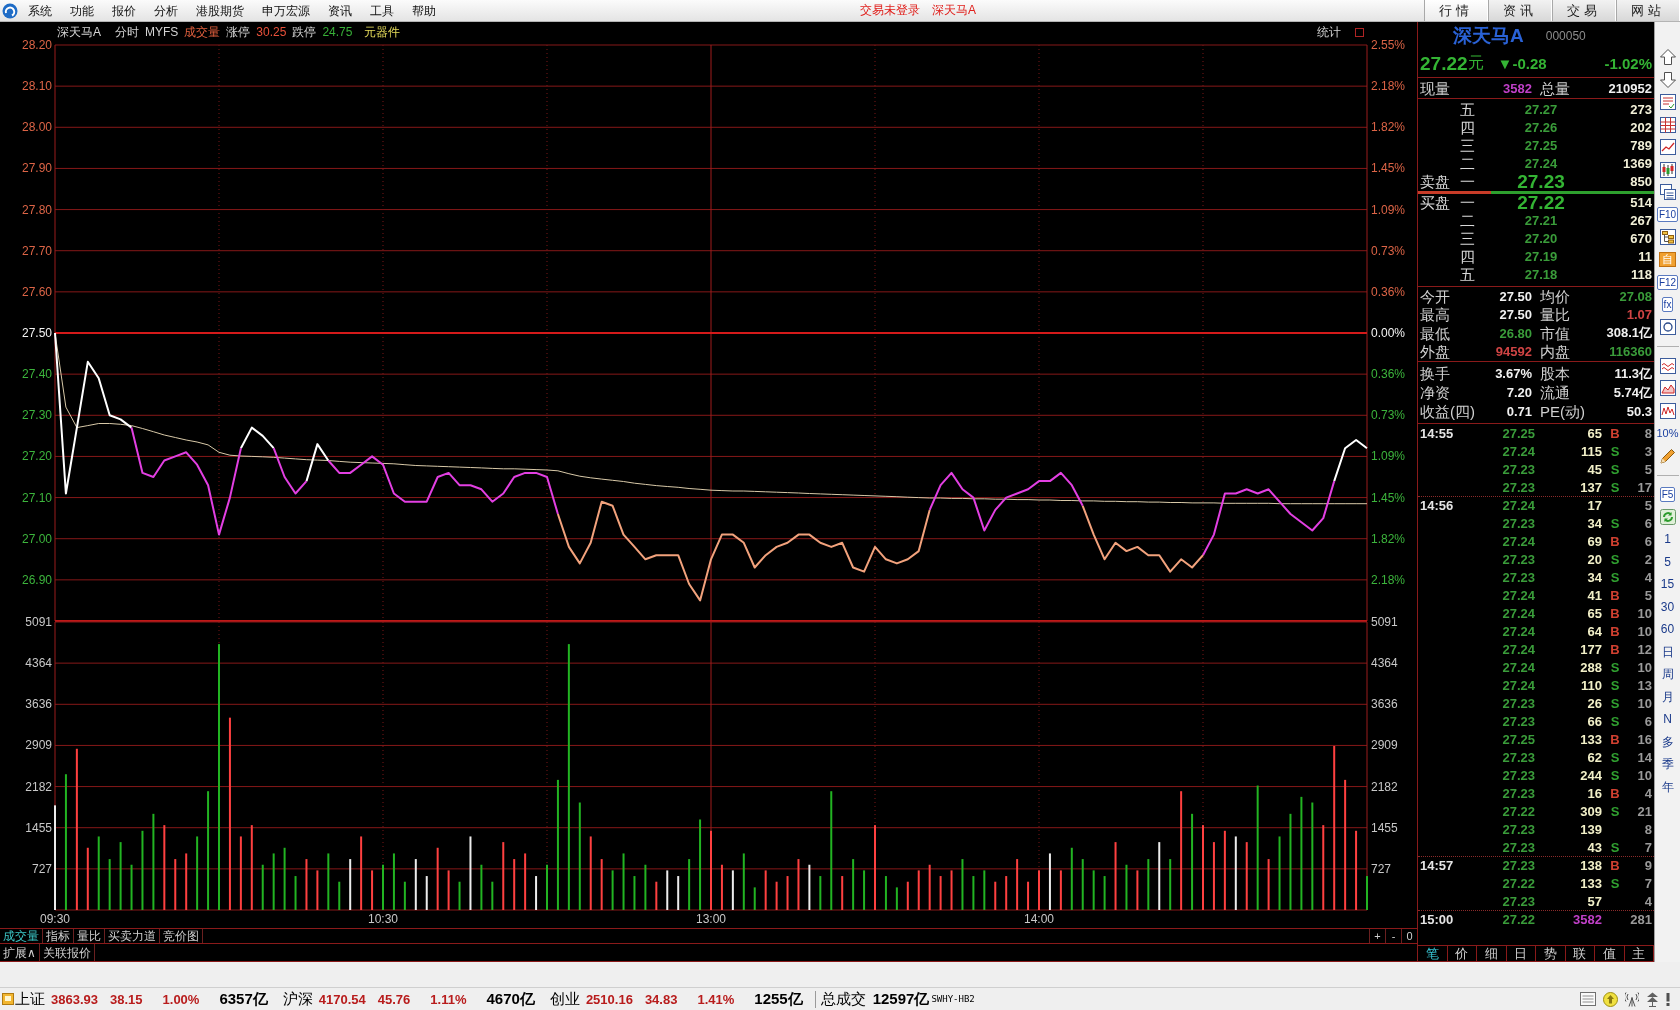 This screenshot has height=1010, width=1680. I want to click on stat-value: 11.3亿, so click(1632, 373).